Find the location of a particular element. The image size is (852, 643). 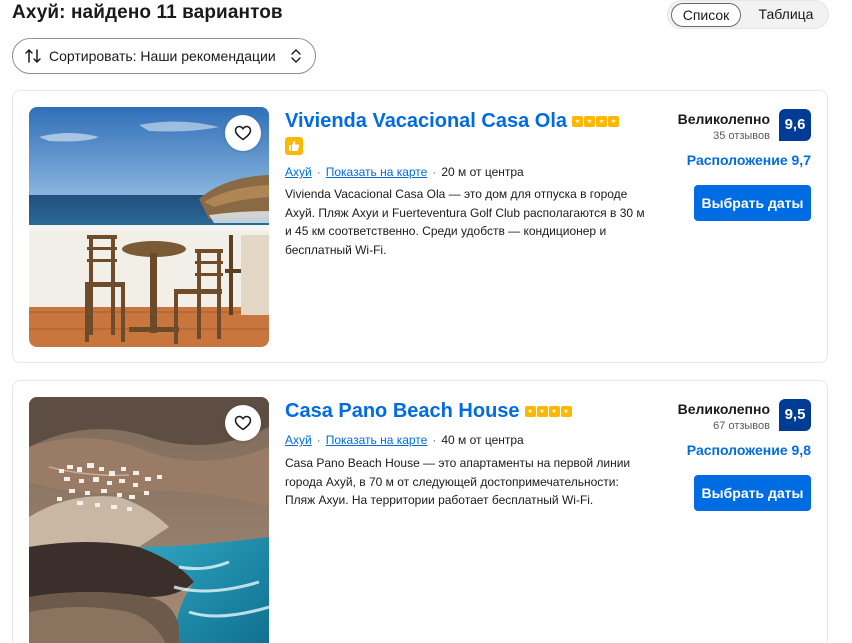

score-badge: 9,5 is located at coordinates (795, 415).